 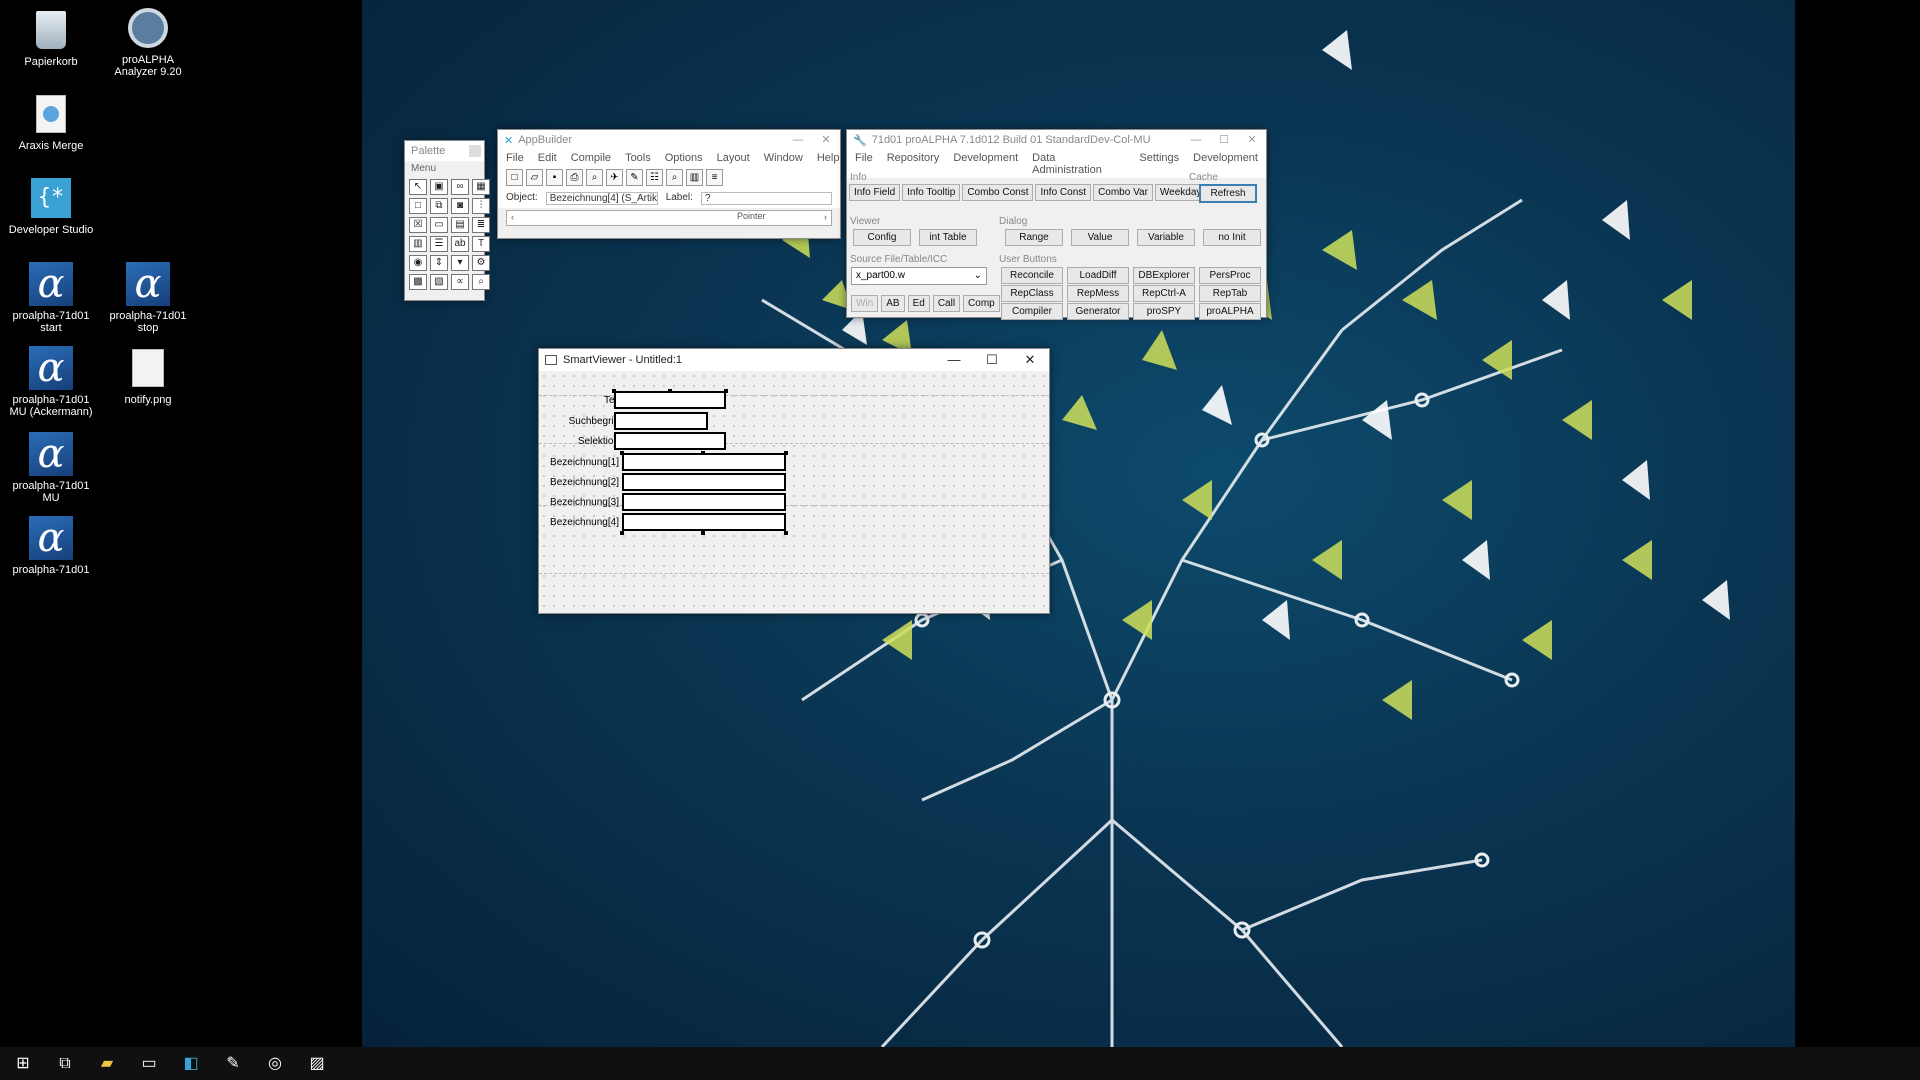 I want to click on zoom-icon: ⌕, so click(x=594, y=177).